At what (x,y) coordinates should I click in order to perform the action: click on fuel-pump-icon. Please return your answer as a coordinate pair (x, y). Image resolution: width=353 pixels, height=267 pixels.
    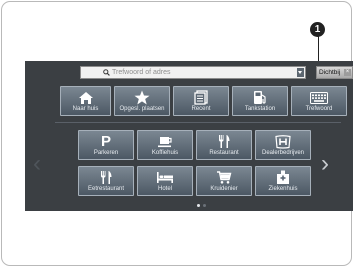
    Looking at the image, I should click on (260, 97).